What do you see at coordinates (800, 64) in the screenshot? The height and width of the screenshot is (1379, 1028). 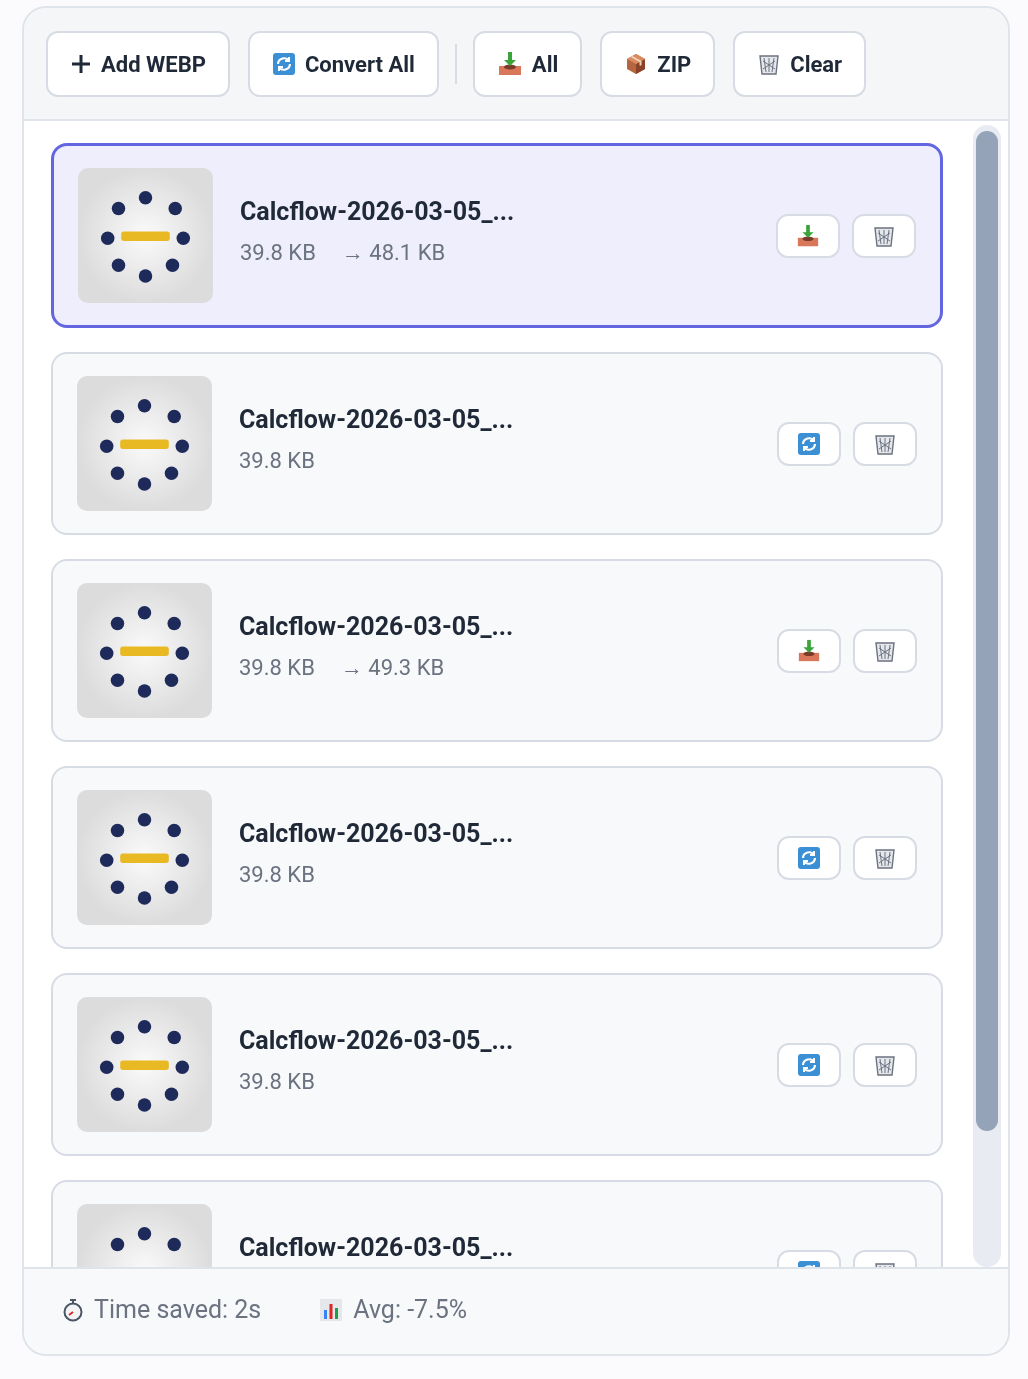 I see `toolbar-button: Clear` at bounding box center [800, 64].